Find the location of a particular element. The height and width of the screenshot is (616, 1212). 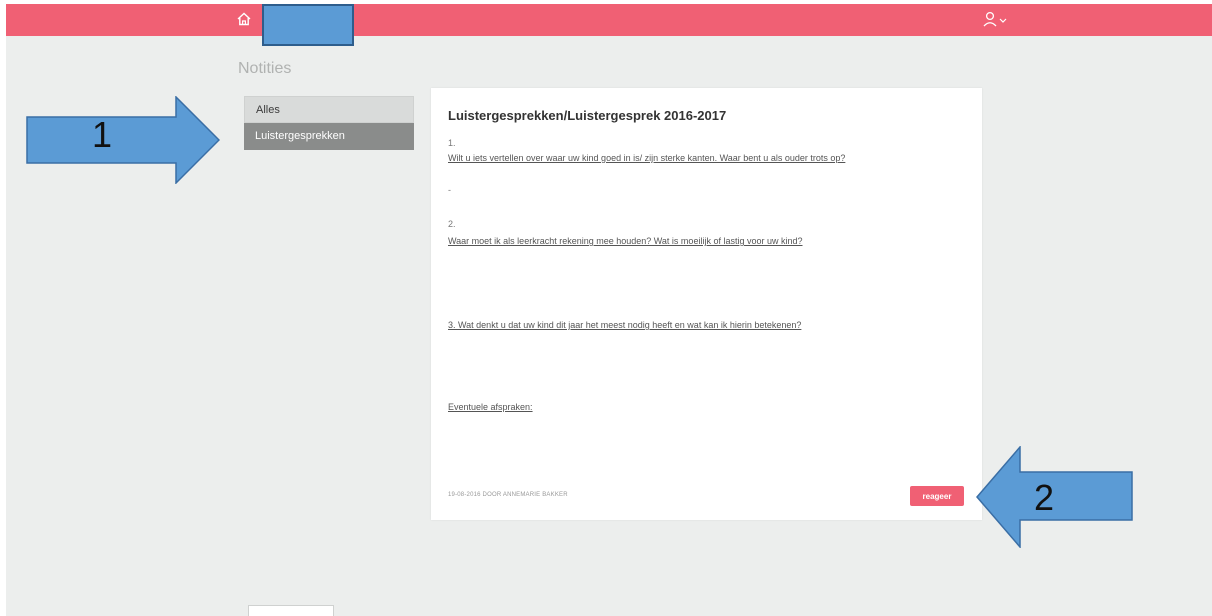

annotation-label-1: 1 is located at coordinates (102, 134).